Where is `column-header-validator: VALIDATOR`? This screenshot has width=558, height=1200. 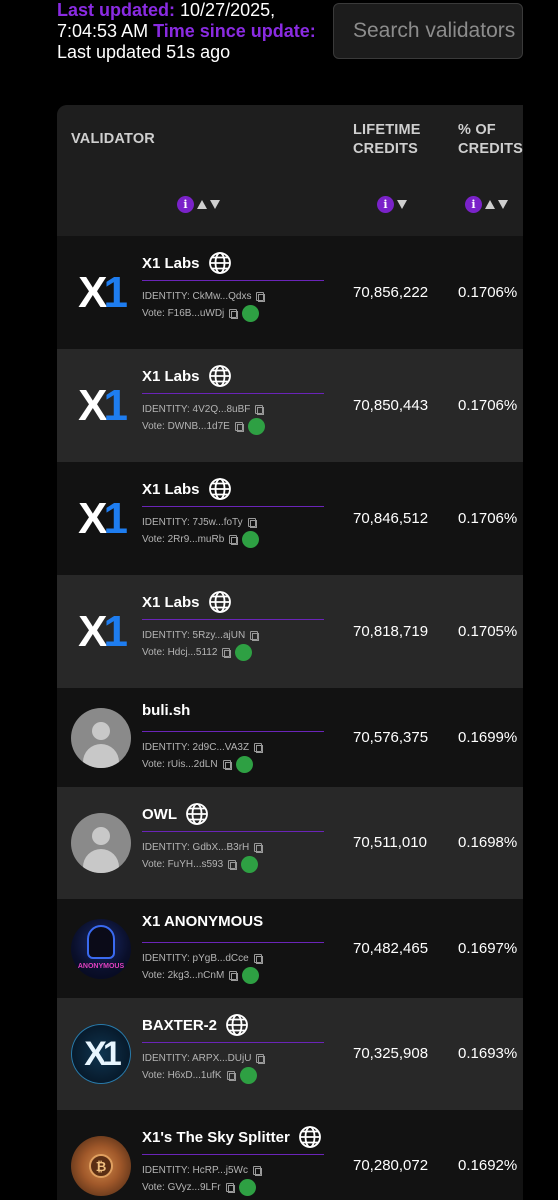
column-header-validator: VALIDATOR is located at coordinates (113, 139).